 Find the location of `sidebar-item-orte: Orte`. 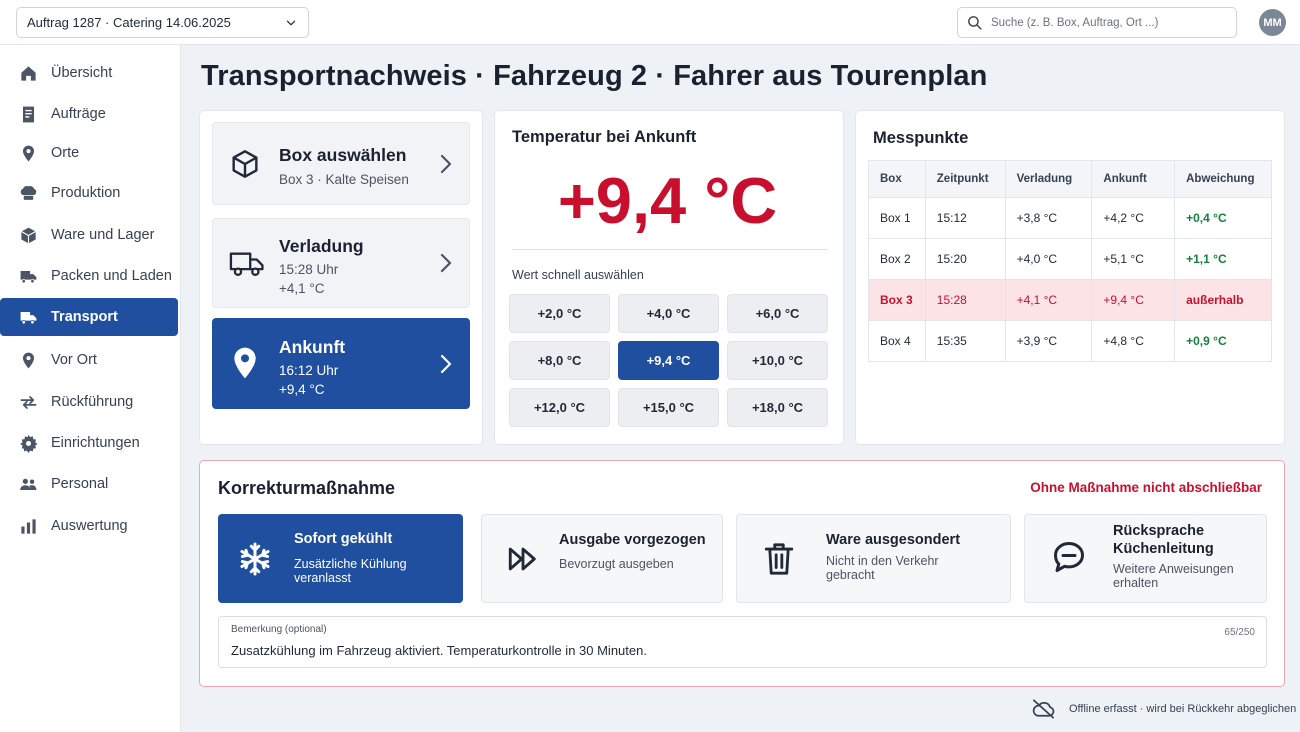

sidebar-item-orte: Orte is located at coordinates (89, 153).